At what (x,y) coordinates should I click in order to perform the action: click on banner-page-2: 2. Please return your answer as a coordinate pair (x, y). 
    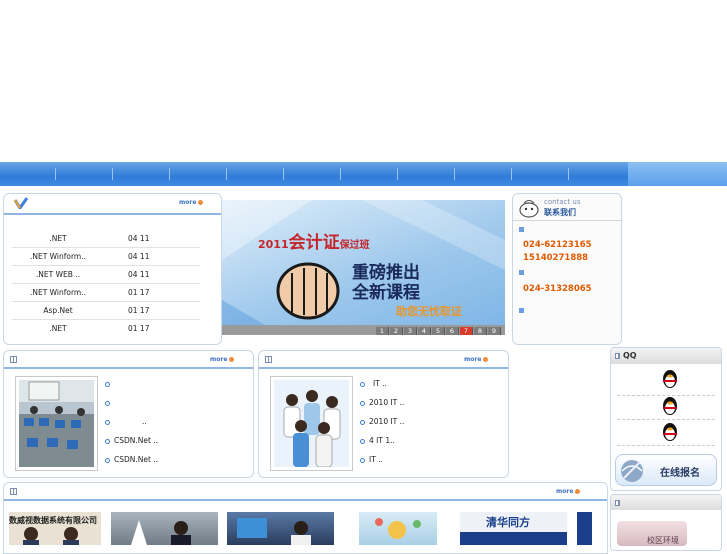
    Looking at the image, I should click on (396, 331).